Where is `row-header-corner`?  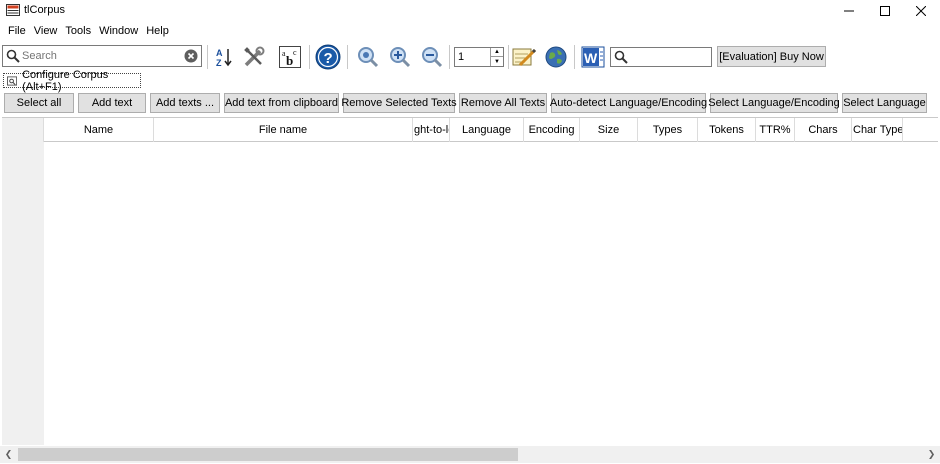 row-header-corner is located at coordinates (23, 130).